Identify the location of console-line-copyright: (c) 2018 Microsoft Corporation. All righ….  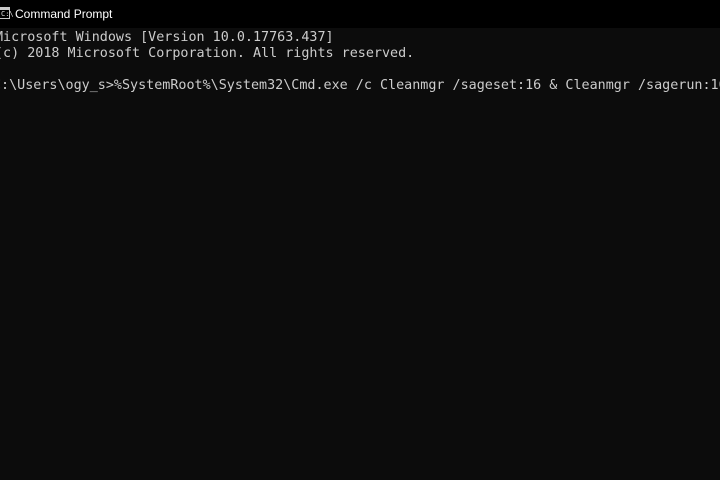
(207, 53).